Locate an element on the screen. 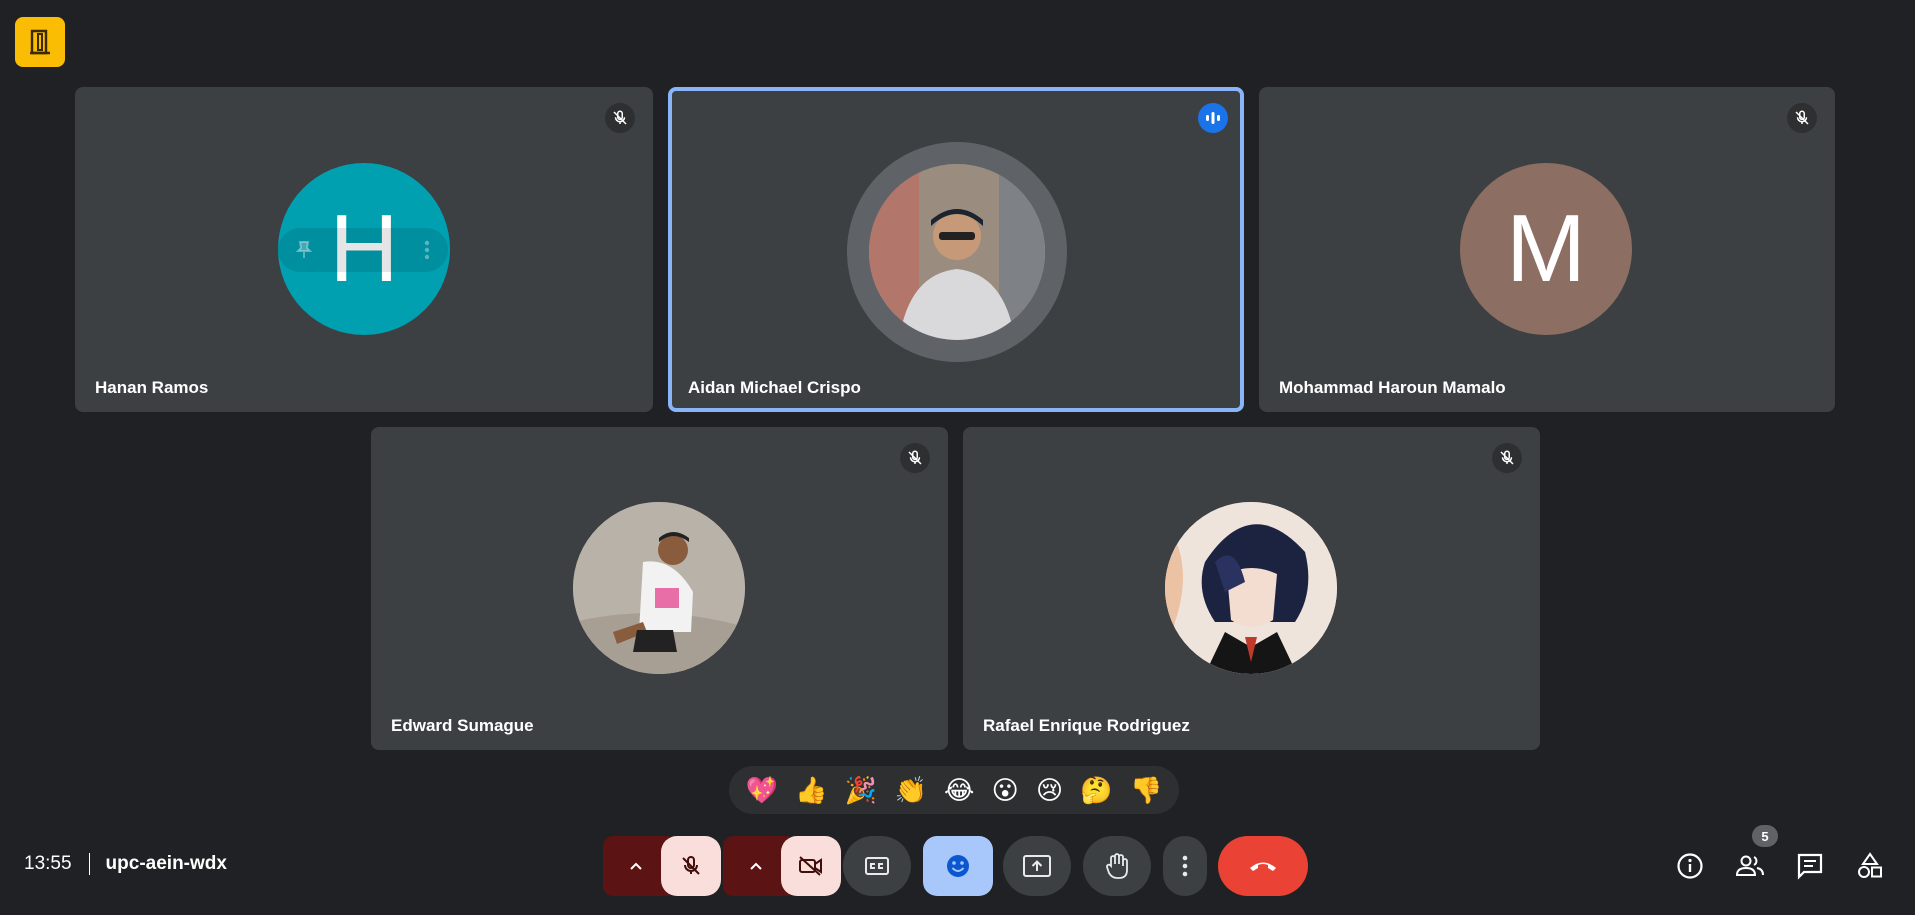  hand-icon is located at coordinates (1117, 866).